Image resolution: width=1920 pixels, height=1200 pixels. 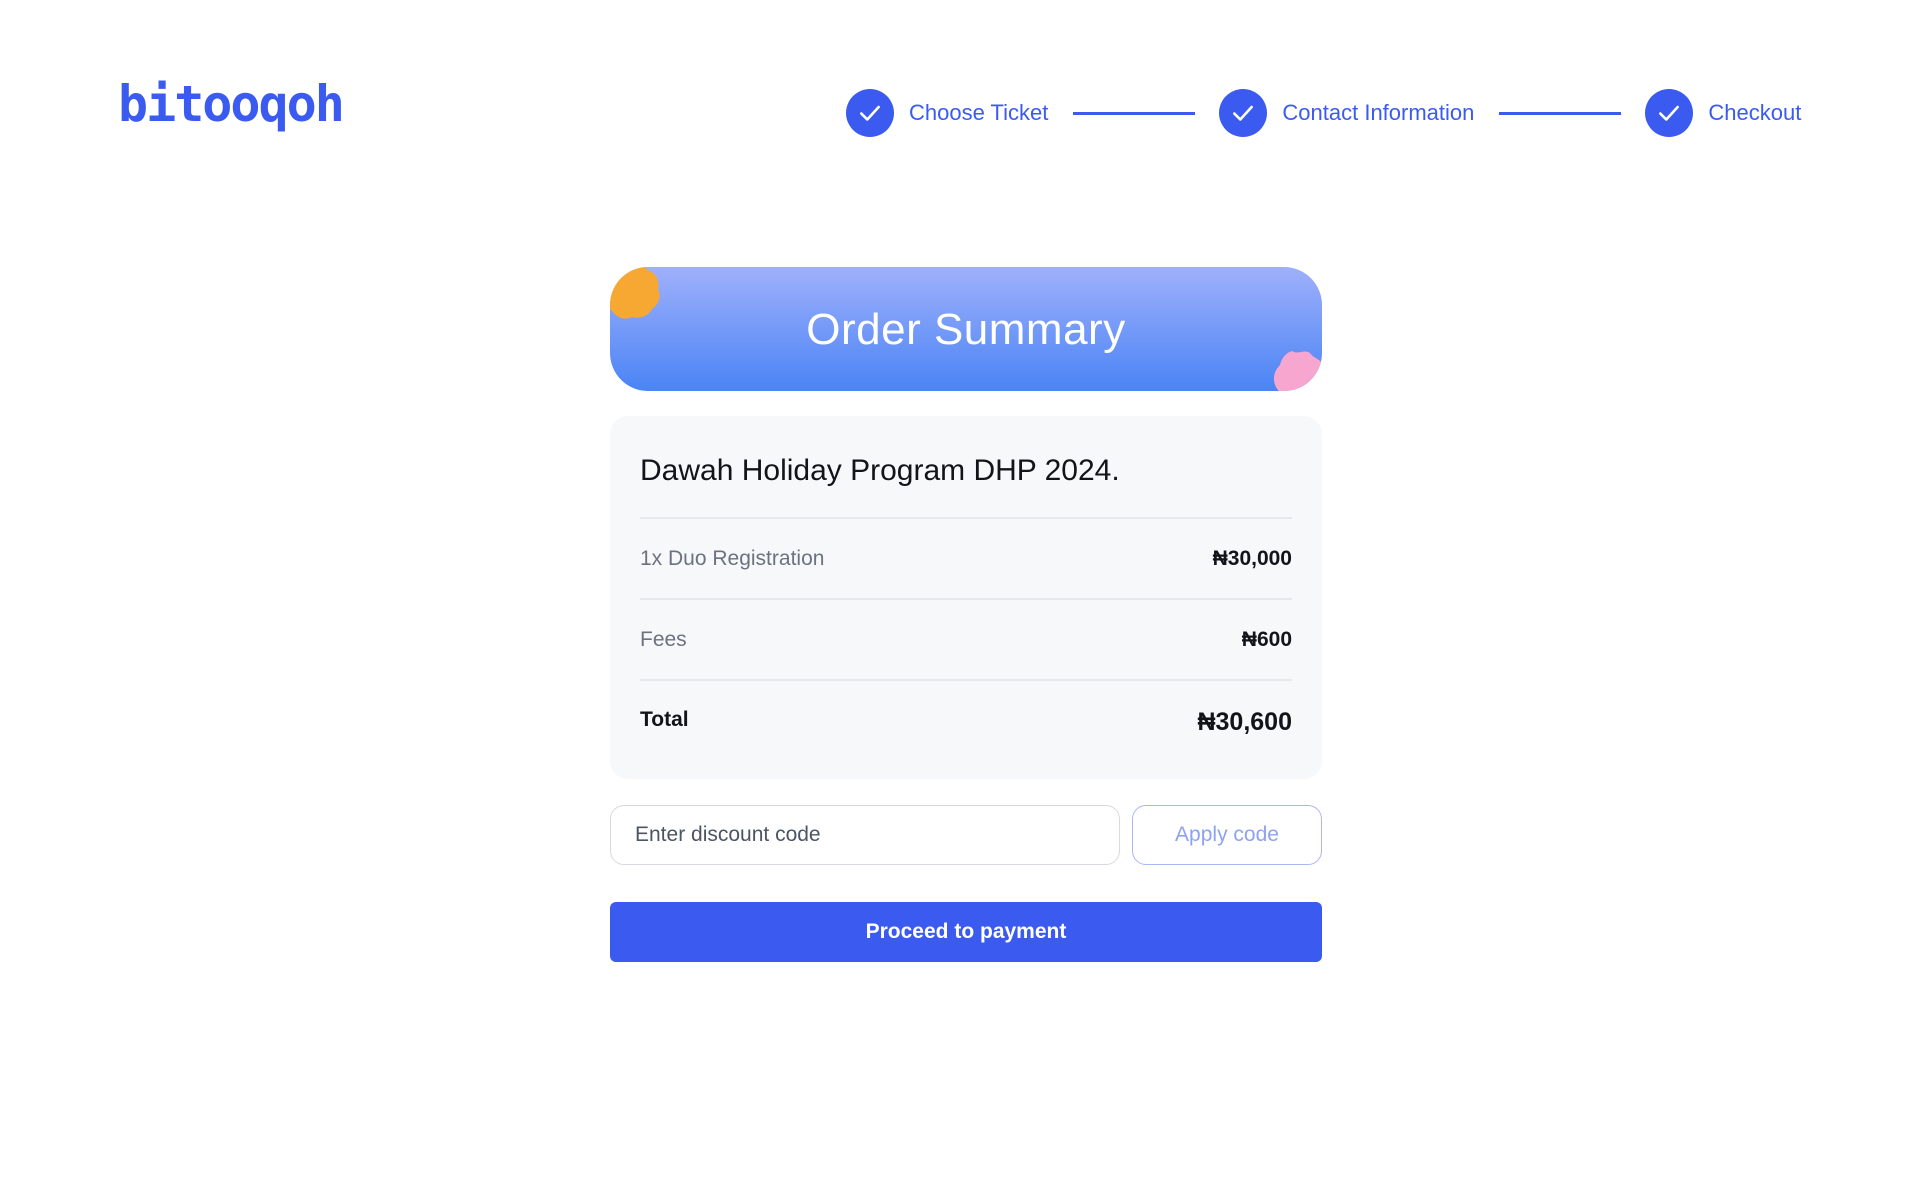 I want to click on fees-amount: ₦600, so click(x=1266, y=639).